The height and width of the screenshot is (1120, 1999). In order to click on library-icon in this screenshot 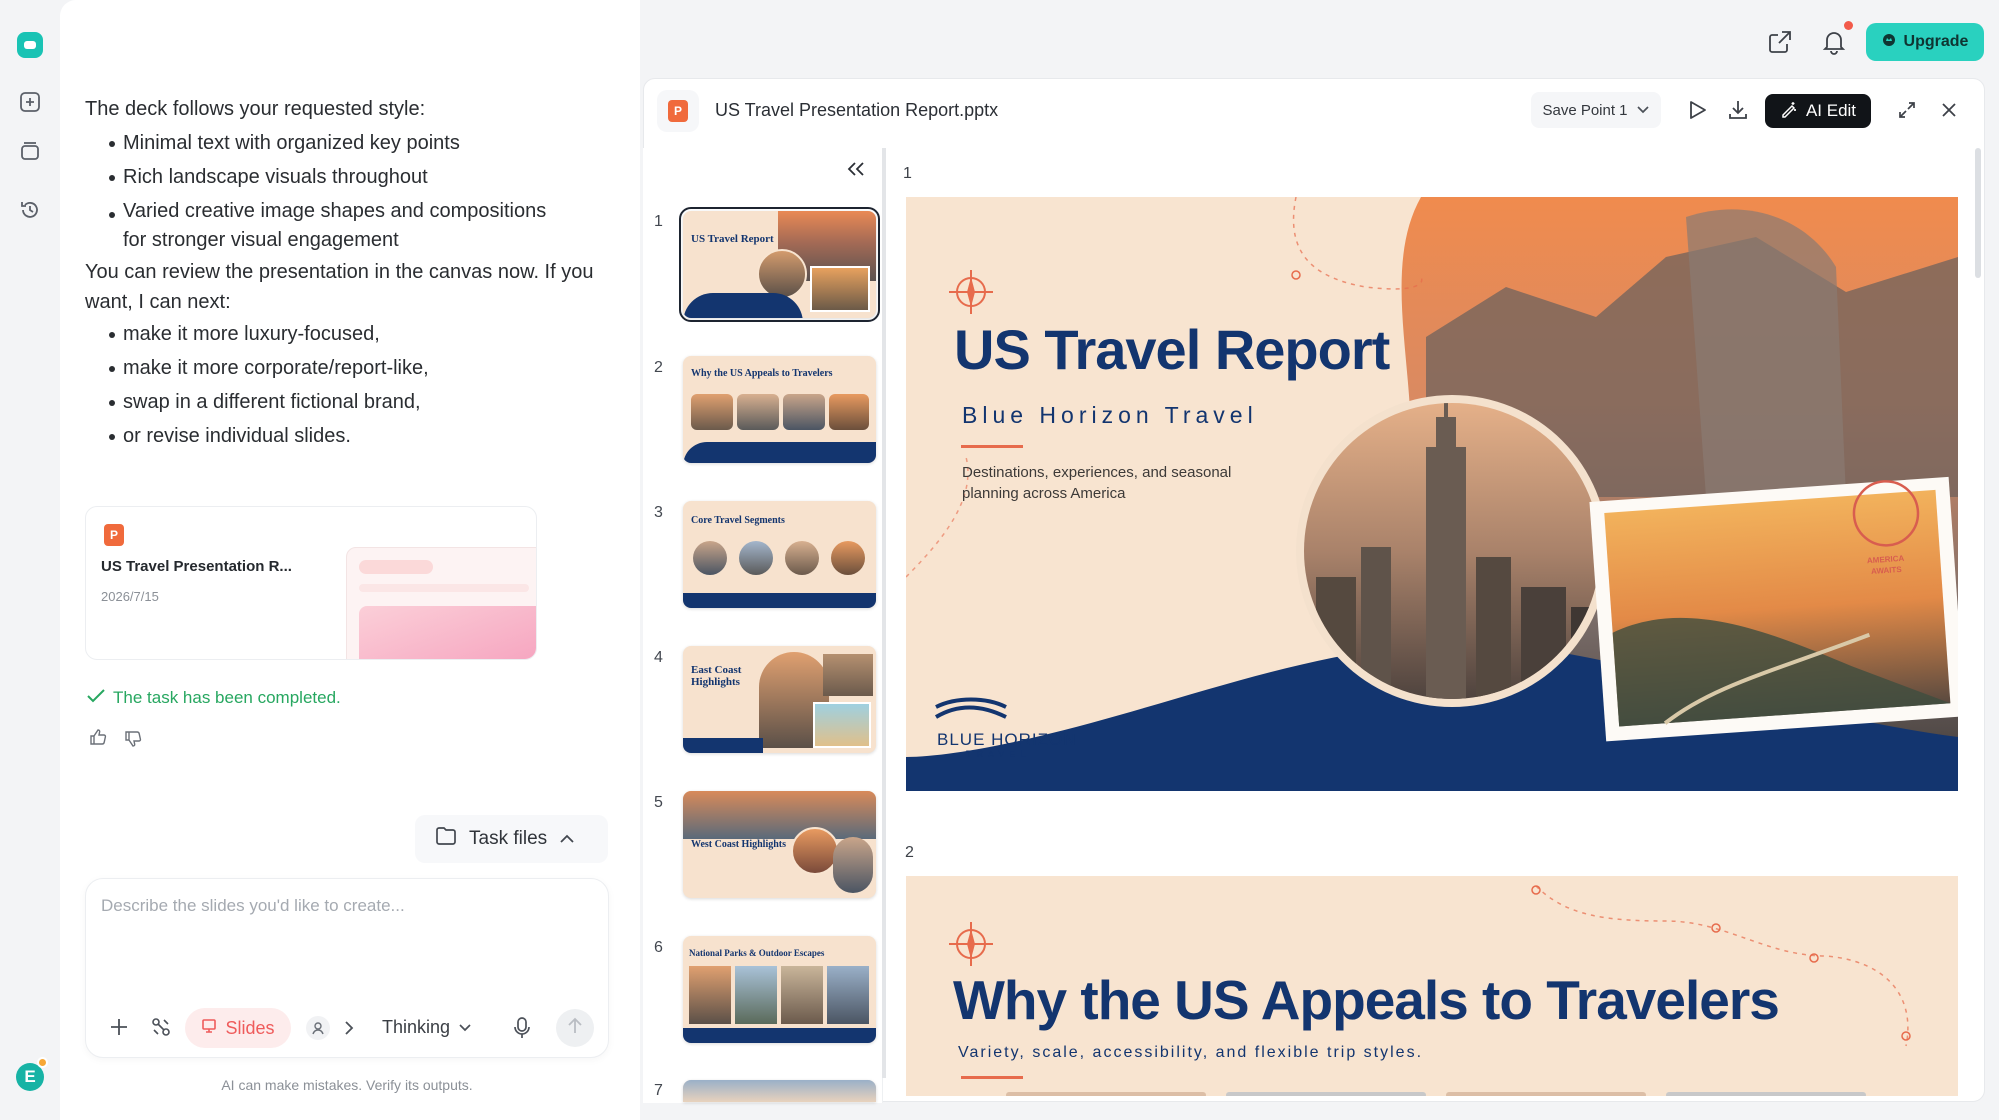, I will do `click(30, 151)`.